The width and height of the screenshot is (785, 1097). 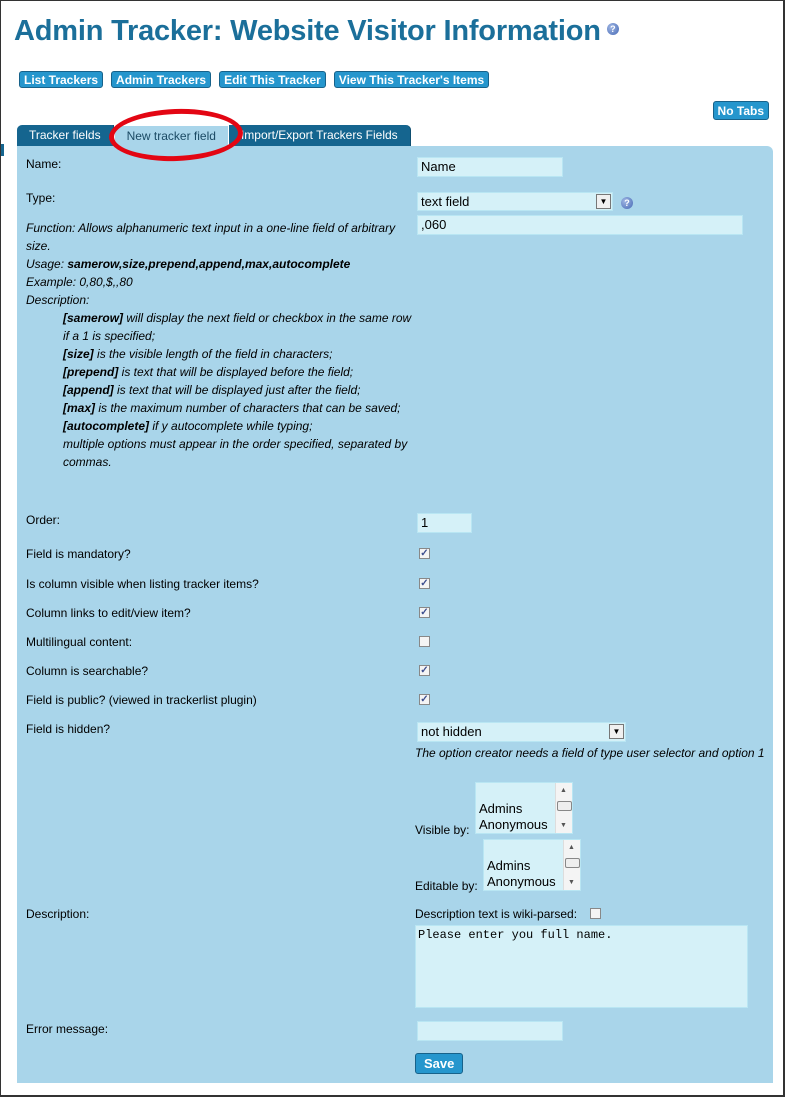 What do you see at coordinates (78, 354) in the screenshot?
I see `param-name: [size]` at bounding box center [78, 354].